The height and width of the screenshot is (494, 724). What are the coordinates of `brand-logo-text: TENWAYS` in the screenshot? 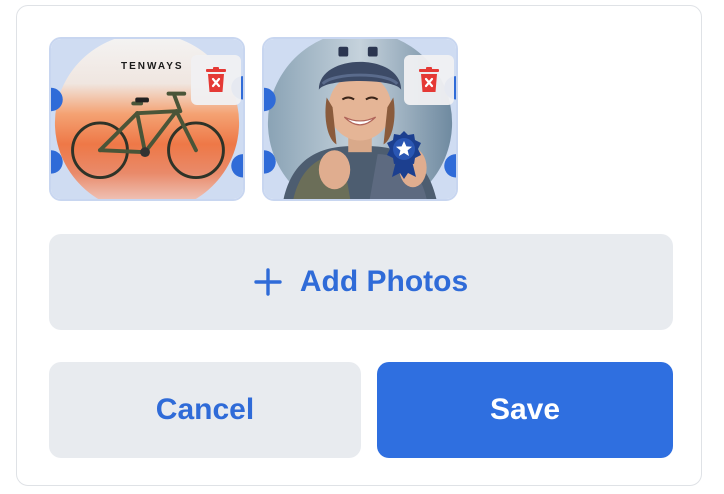 It's located at (152, 66).